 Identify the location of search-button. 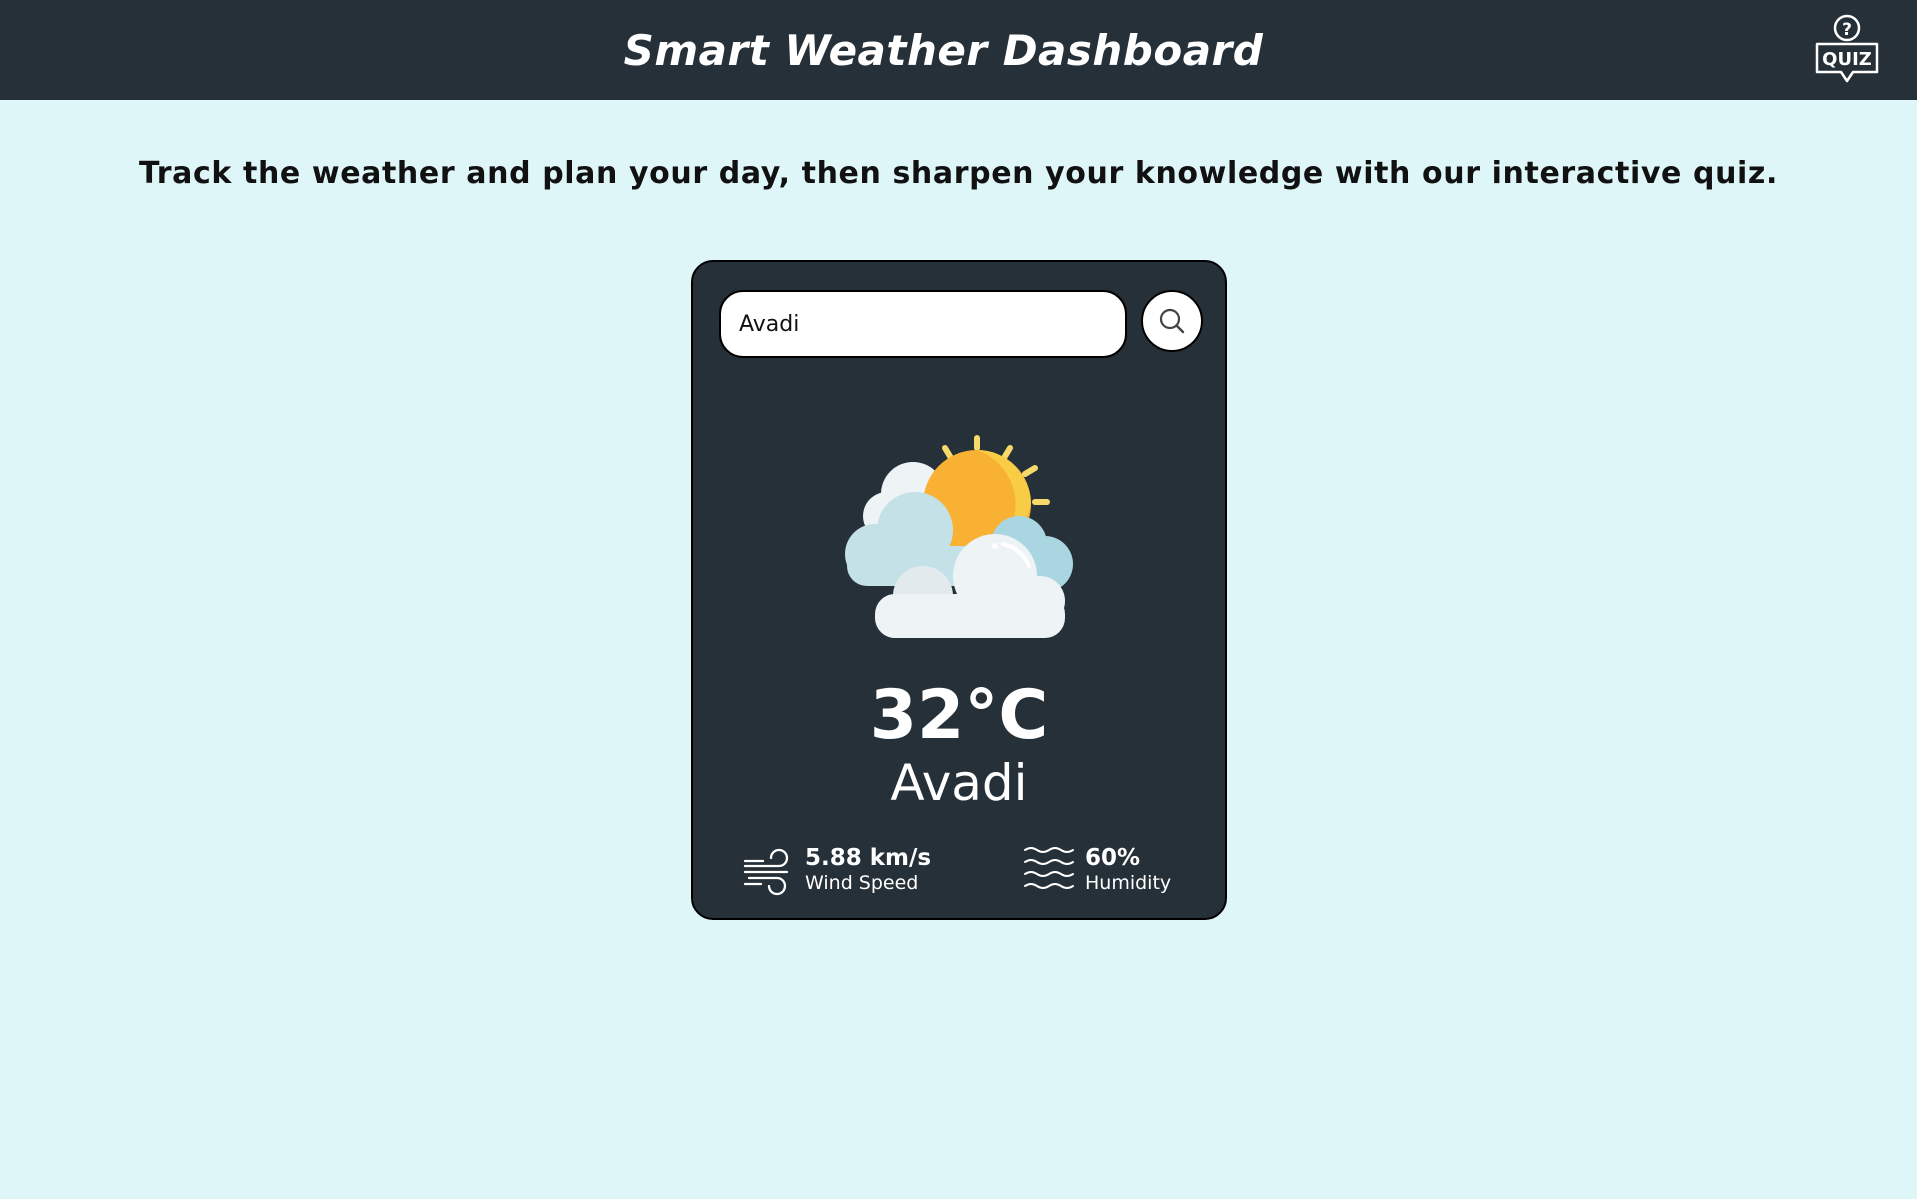
(1172, 321).